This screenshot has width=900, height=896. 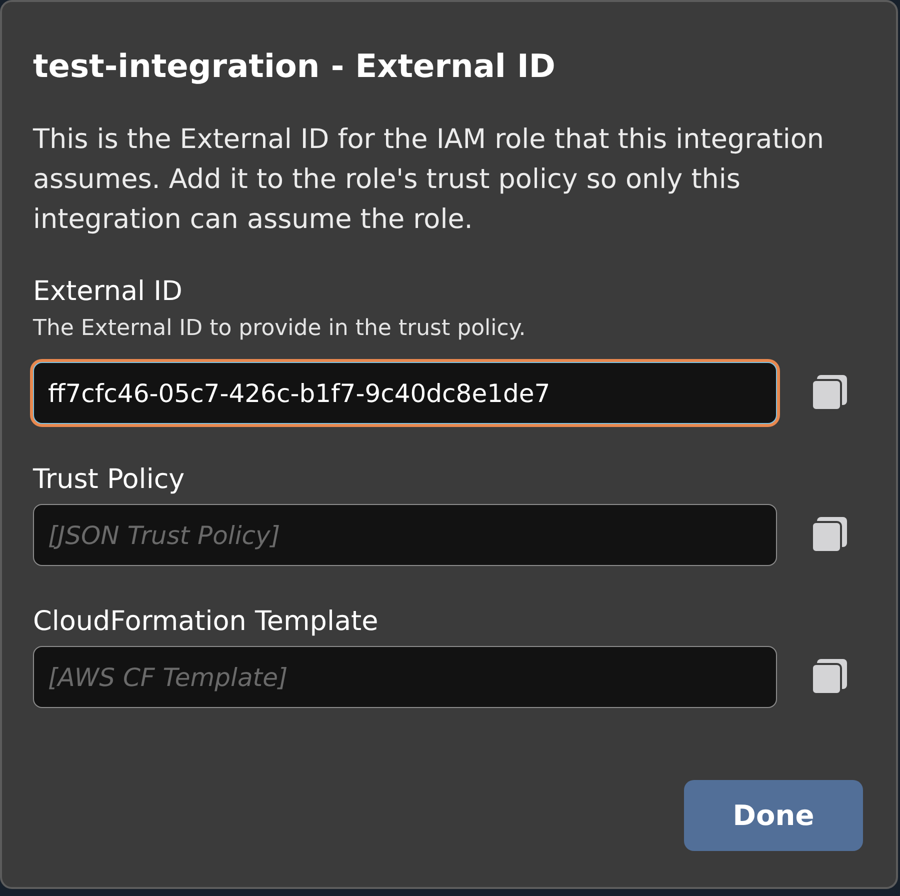 I want to click on text-field: [JSON Trust Policy], so click(x=405, y=535).